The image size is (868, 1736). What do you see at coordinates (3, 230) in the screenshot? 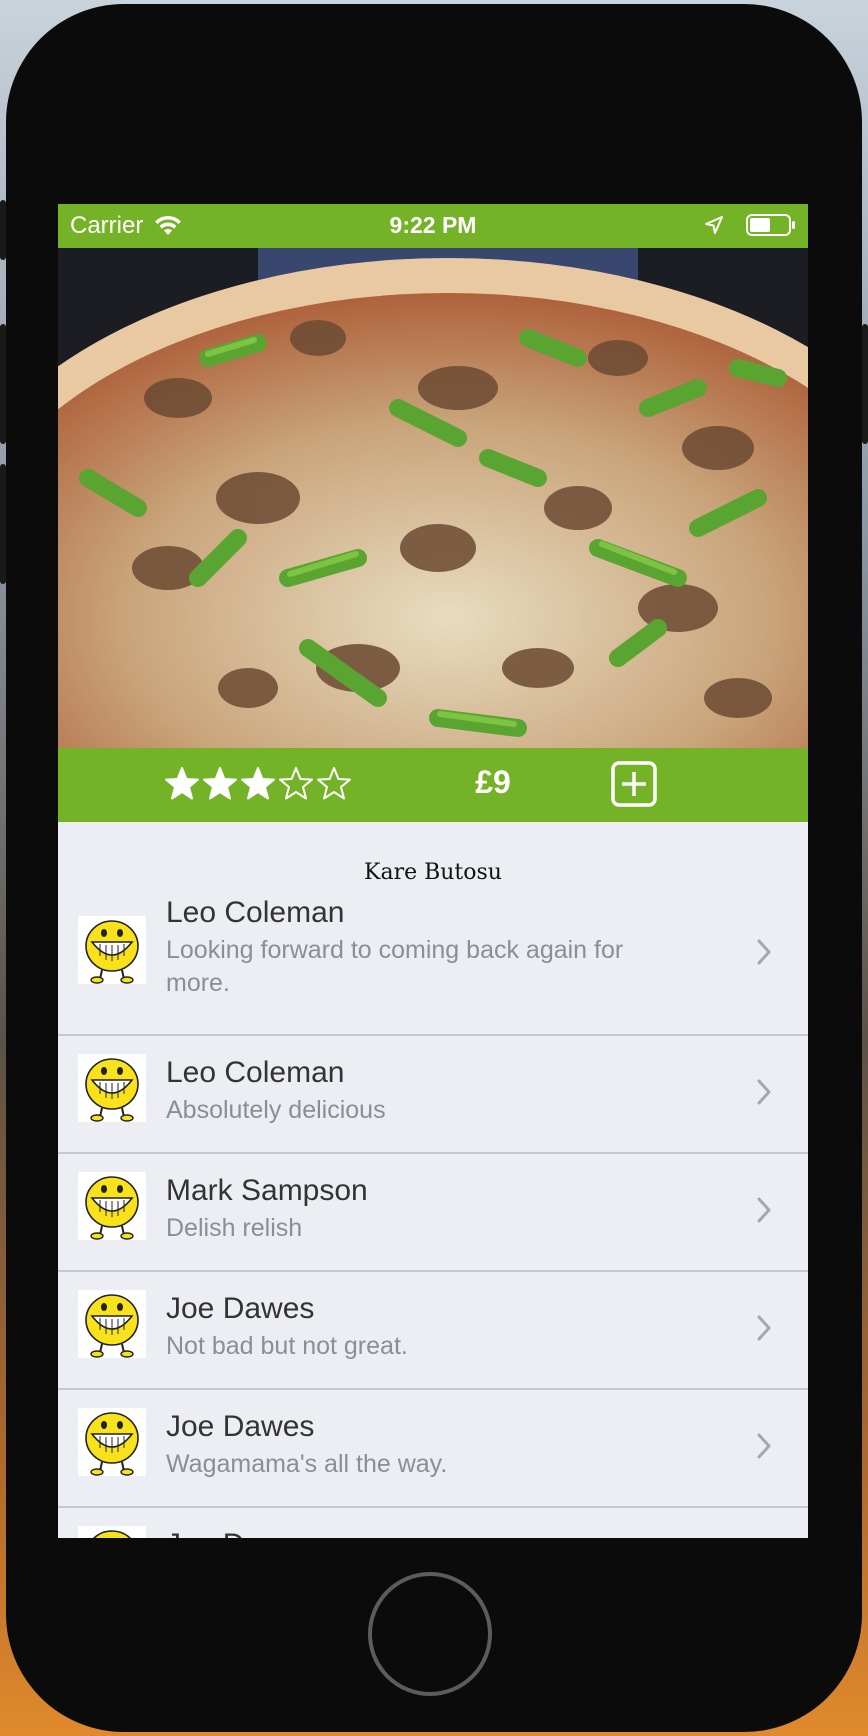
I see `silent-switch` at bounding box center [3, 230].